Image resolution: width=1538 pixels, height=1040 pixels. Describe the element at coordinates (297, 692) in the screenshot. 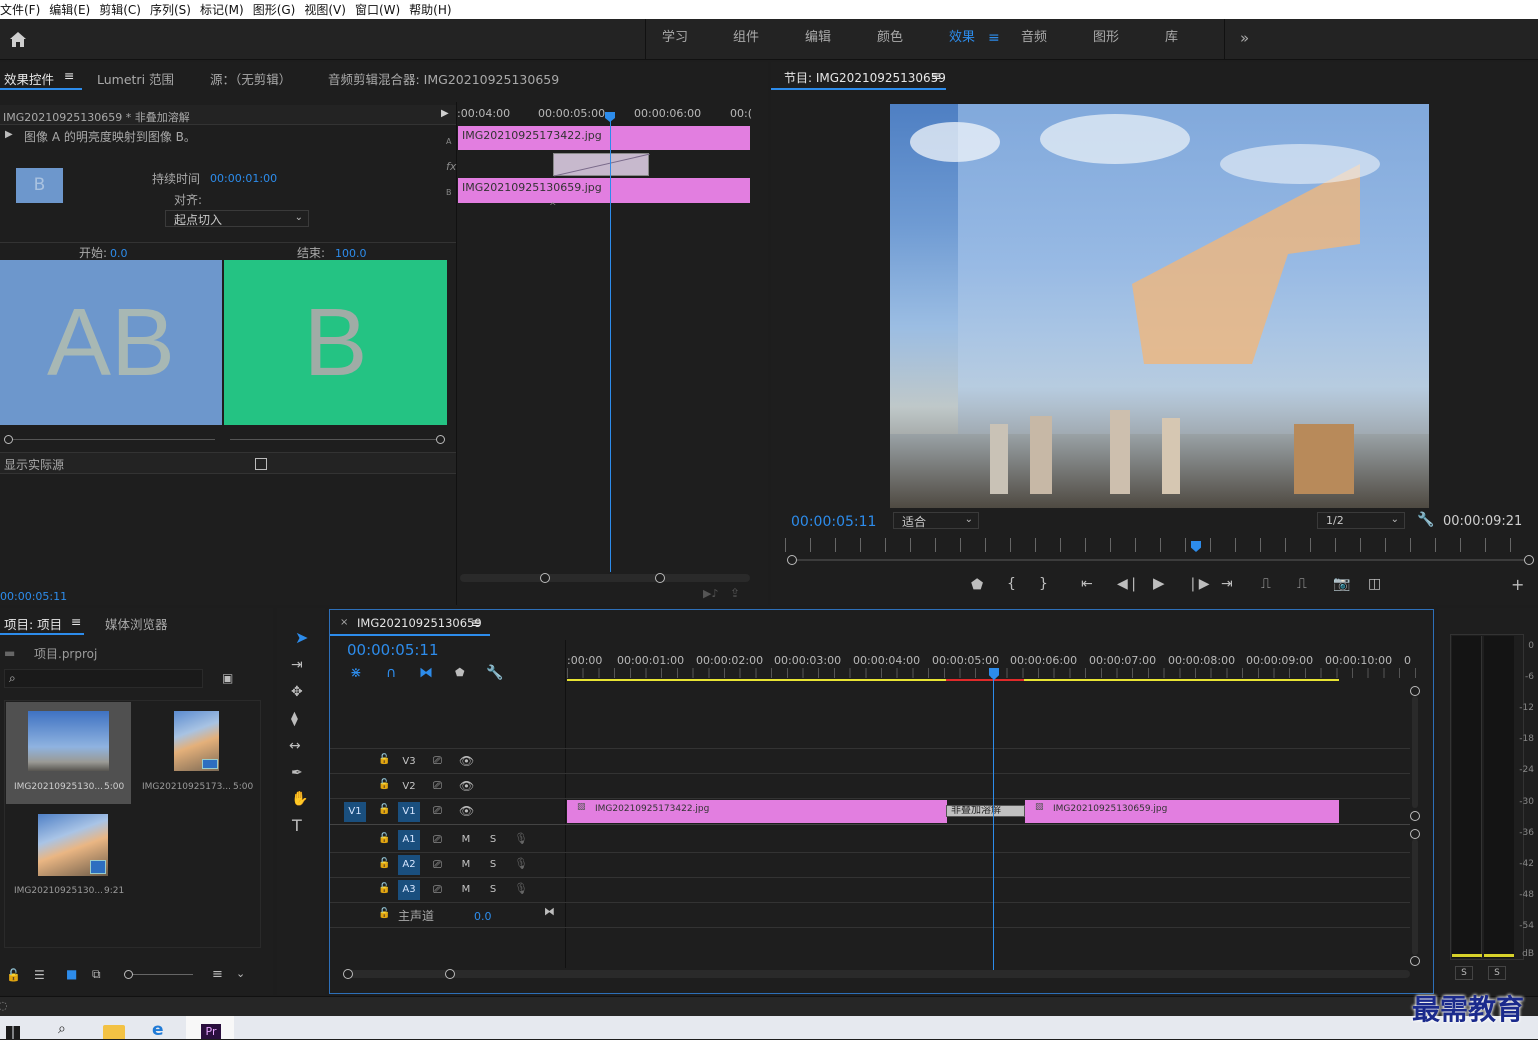

I see `ripple-edit-tool-icon: ✥` at that location.